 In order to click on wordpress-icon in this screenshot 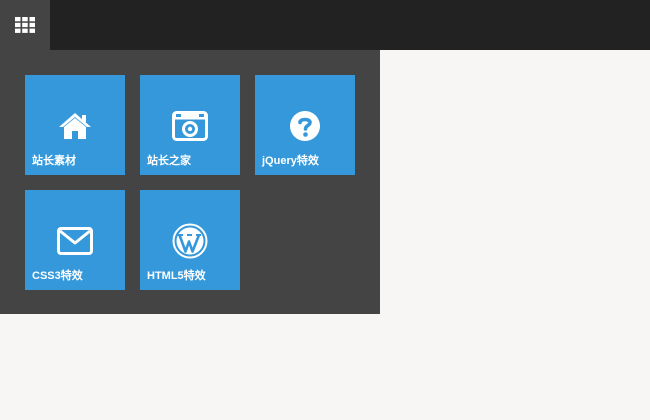, I will do `click(190, 241)`.